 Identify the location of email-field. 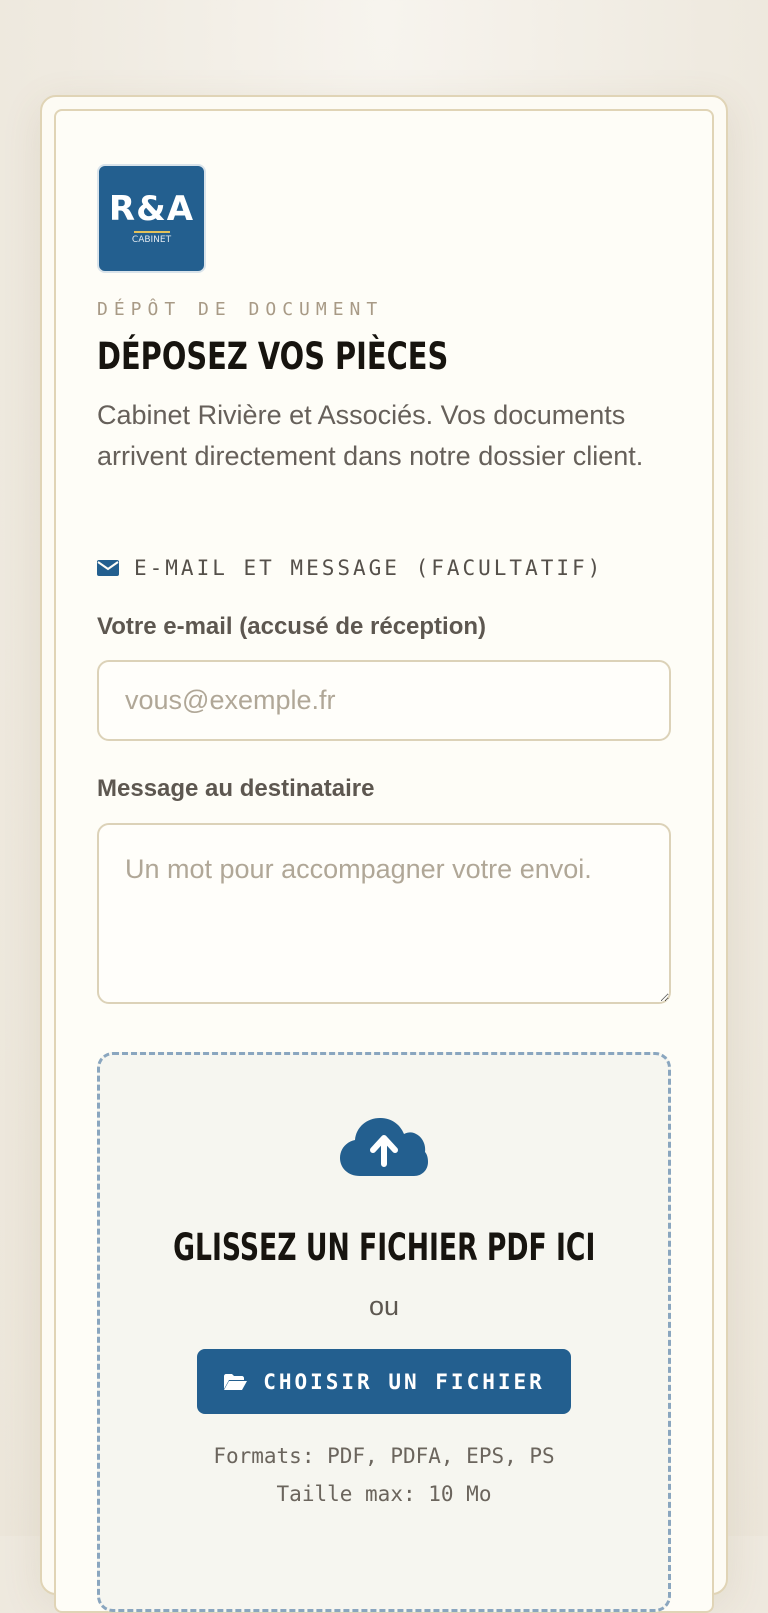
(384, 700).